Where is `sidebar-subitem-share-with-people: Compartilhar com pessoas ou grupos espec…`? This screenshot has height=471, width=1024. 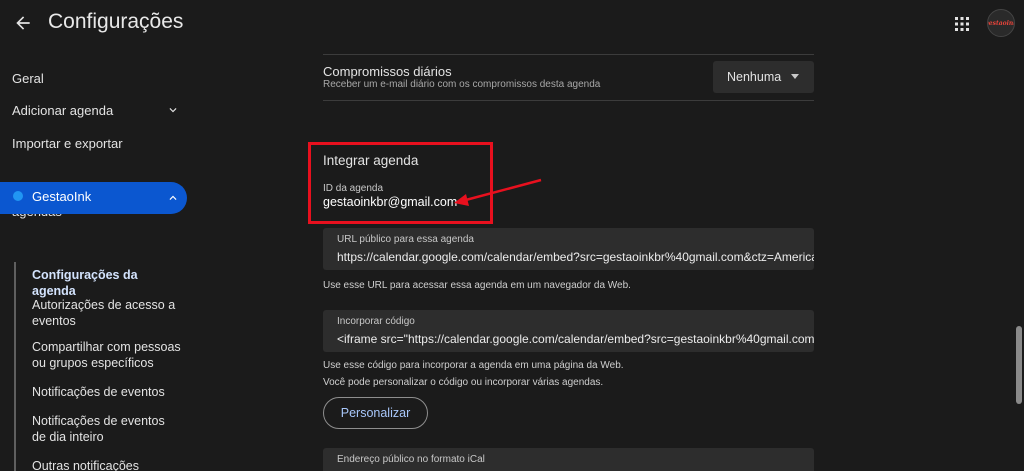
sidebar-subitem-share-with-people: Compartilhar com pessoas ou grupos espec… is located at coordinates (107, 355).